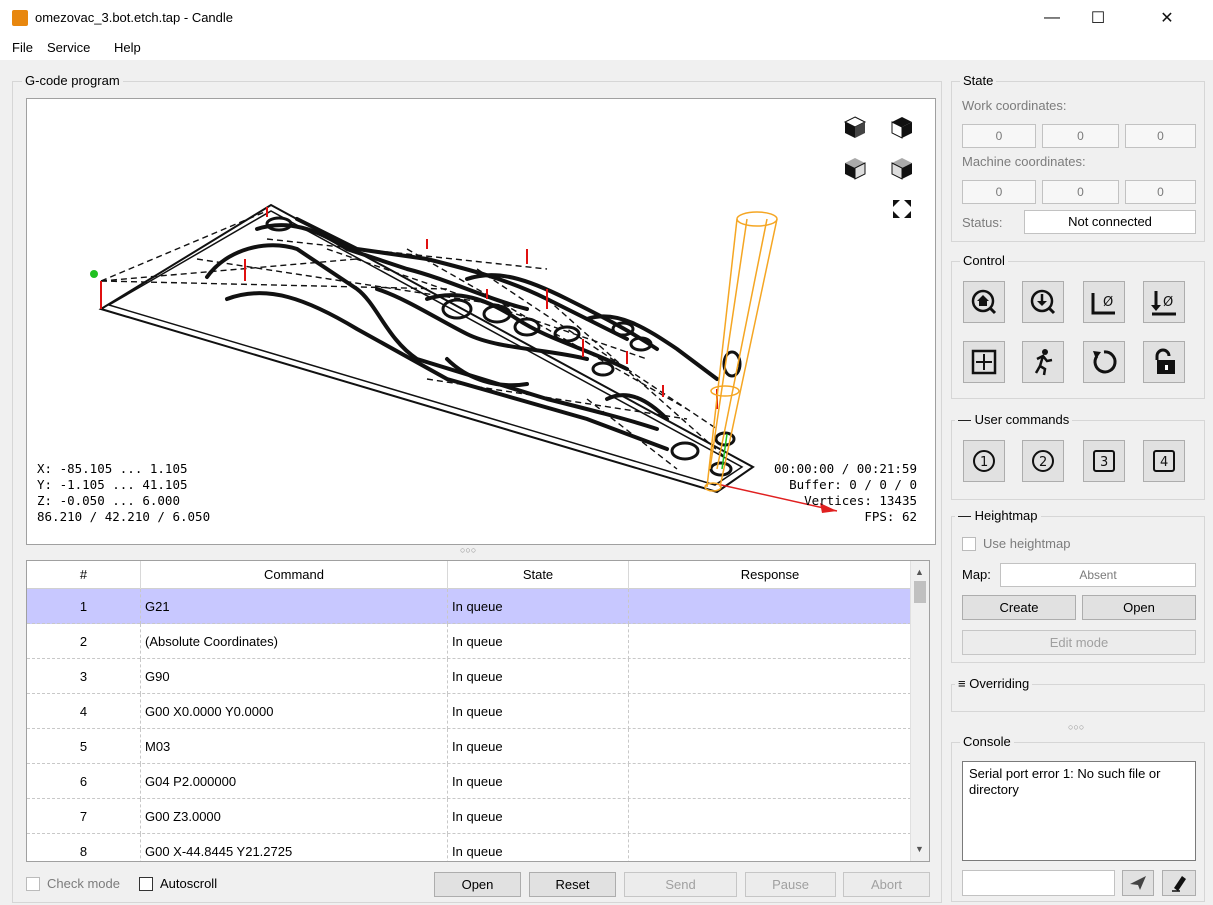  Describe the element at coordinates (84, 781) in the screenshot. I see `cell-index: 6` at that location.